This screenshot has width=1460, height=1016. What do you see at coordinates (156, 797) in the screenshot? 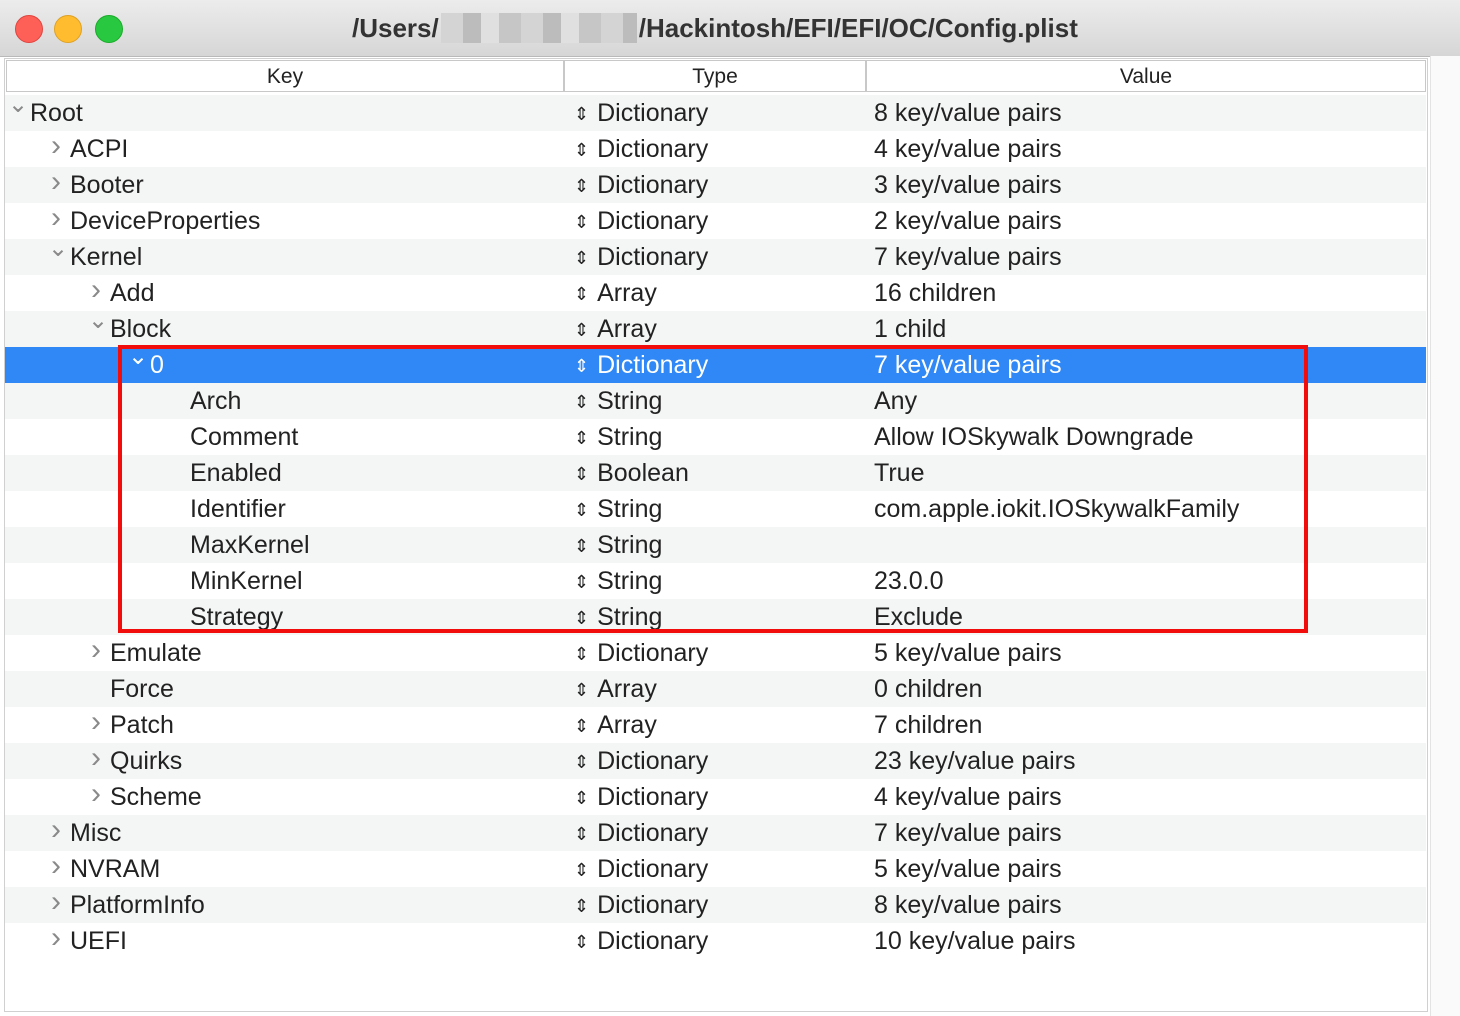
I see `key-label: Scheme` at bounding box center [156, 797].